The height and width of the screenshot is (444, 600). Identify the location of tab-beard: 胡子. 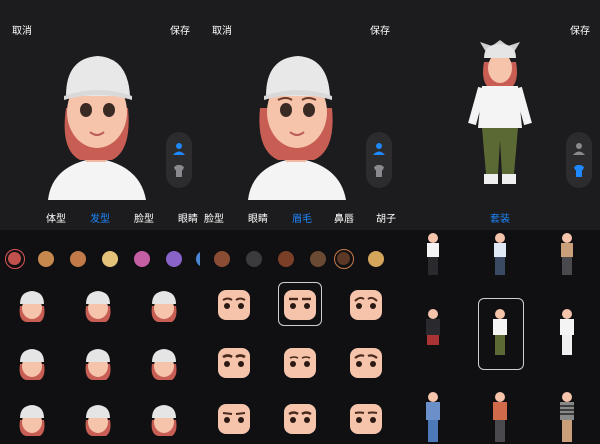
(386, 217).